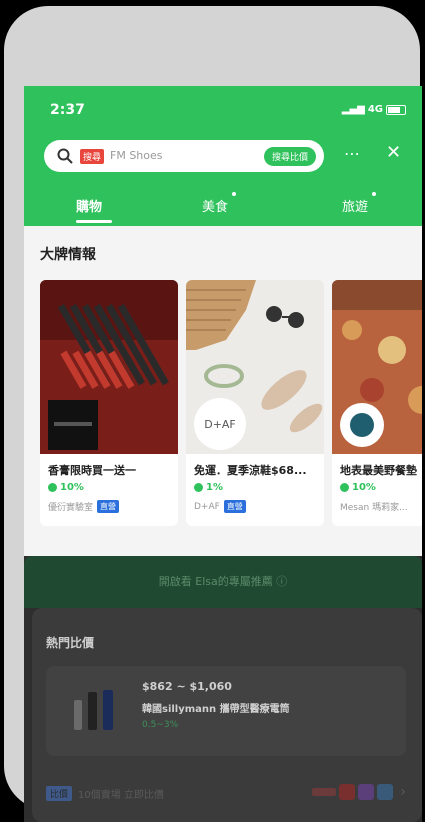 The width and height of the screenshot is (425, 822). I want to click on compare-link: 10個賣場 立即比價, so click(121, 793).